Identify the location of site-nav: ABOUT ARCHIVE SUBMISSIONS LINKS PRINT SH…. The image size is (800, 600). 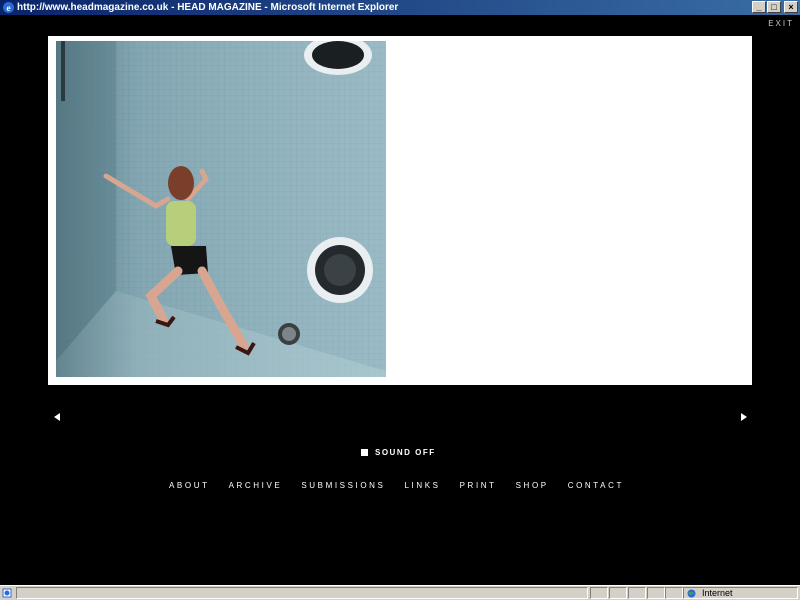
(396, 485).